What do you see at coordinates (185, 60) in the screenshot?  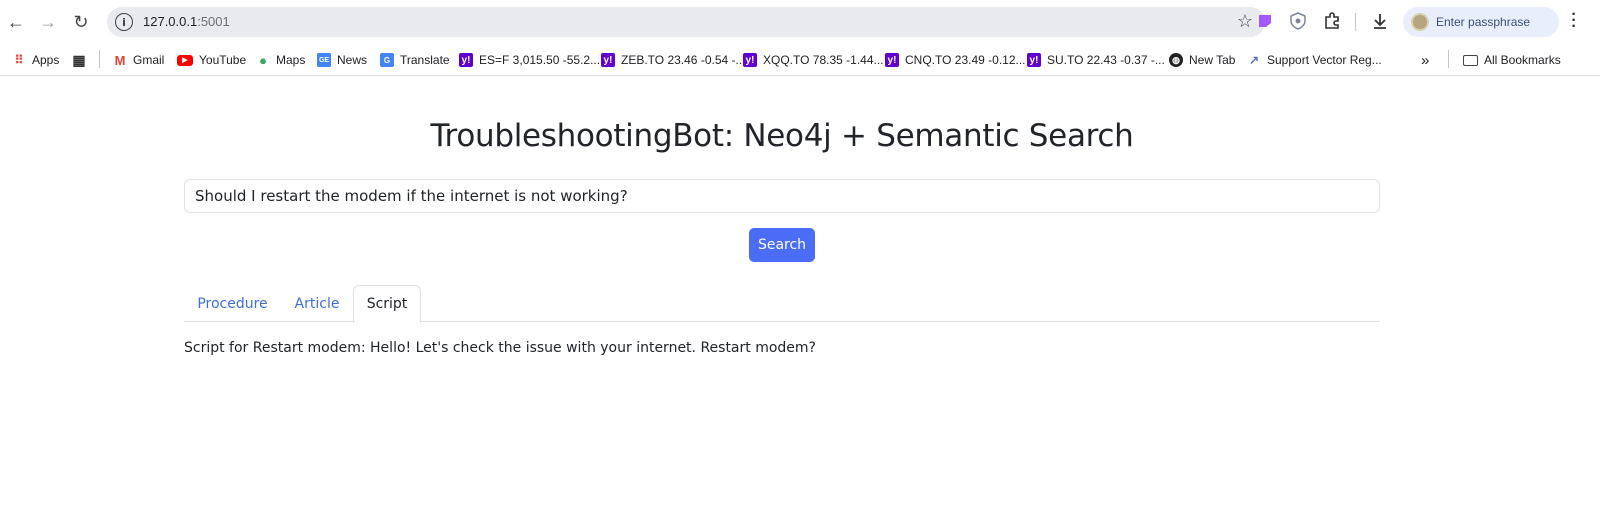 I see `youtube-icon: ▶` at bounding box center [185, 60].